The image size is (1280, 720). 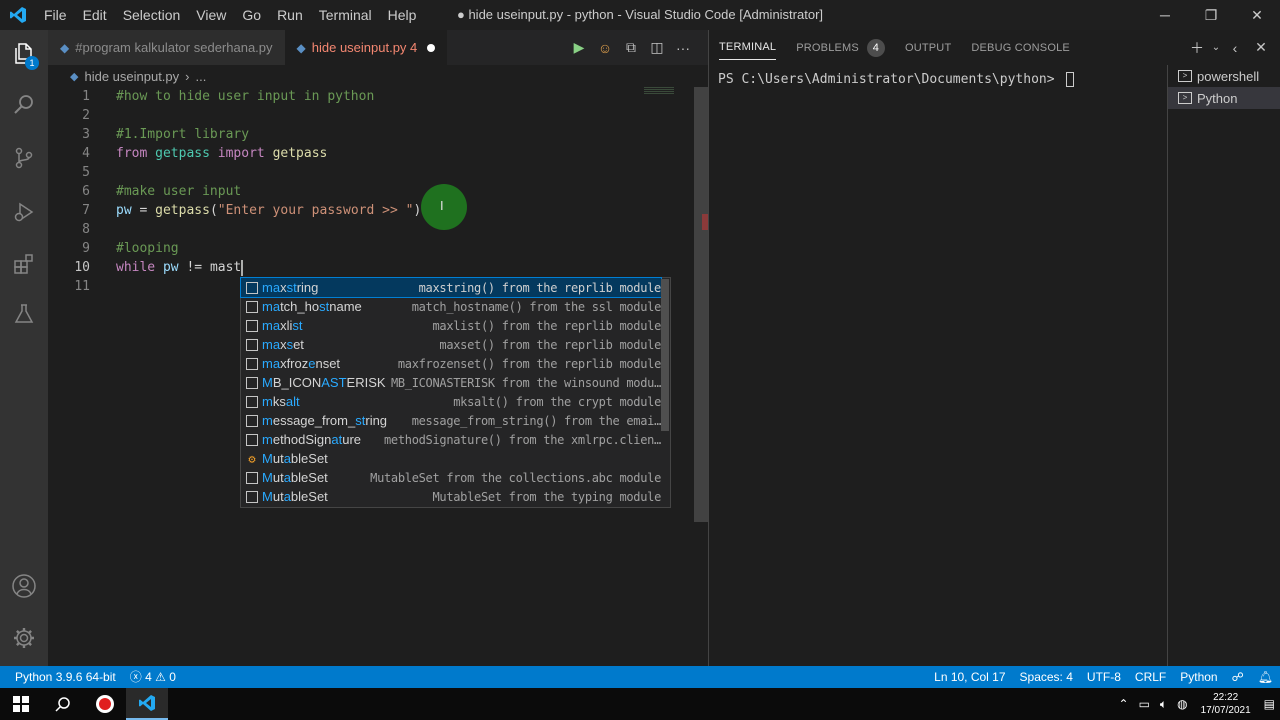 What do you see at coordinates (292, 401) in the screenshot?
I see `match-highlight: alt` at bounding box center [292, 401].